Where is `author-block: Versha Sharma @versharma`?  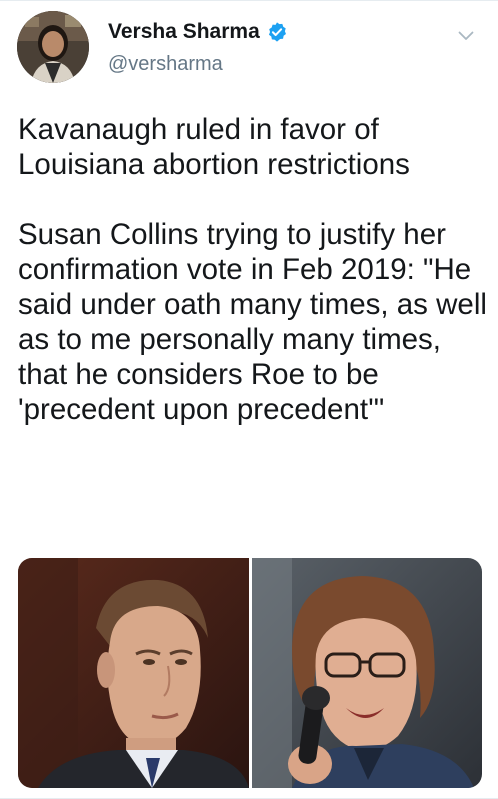 author-block: Versha Sharma @versharma is located at coordinates (198, 46).